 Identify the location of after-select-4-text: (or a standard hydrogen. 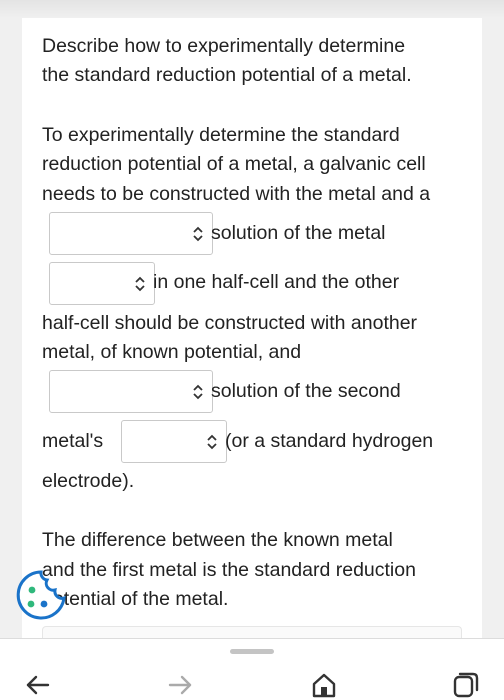
(329, 441).